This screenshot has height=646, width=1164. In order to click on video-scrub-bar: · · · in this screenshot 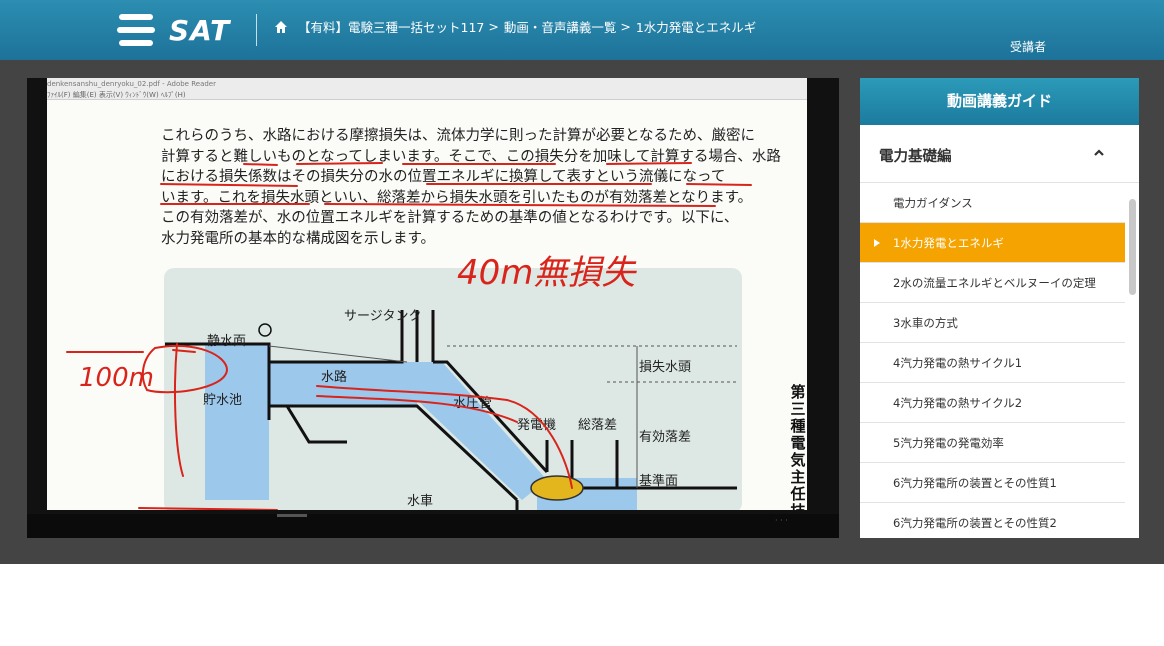, I will do `click(433, 526)`.